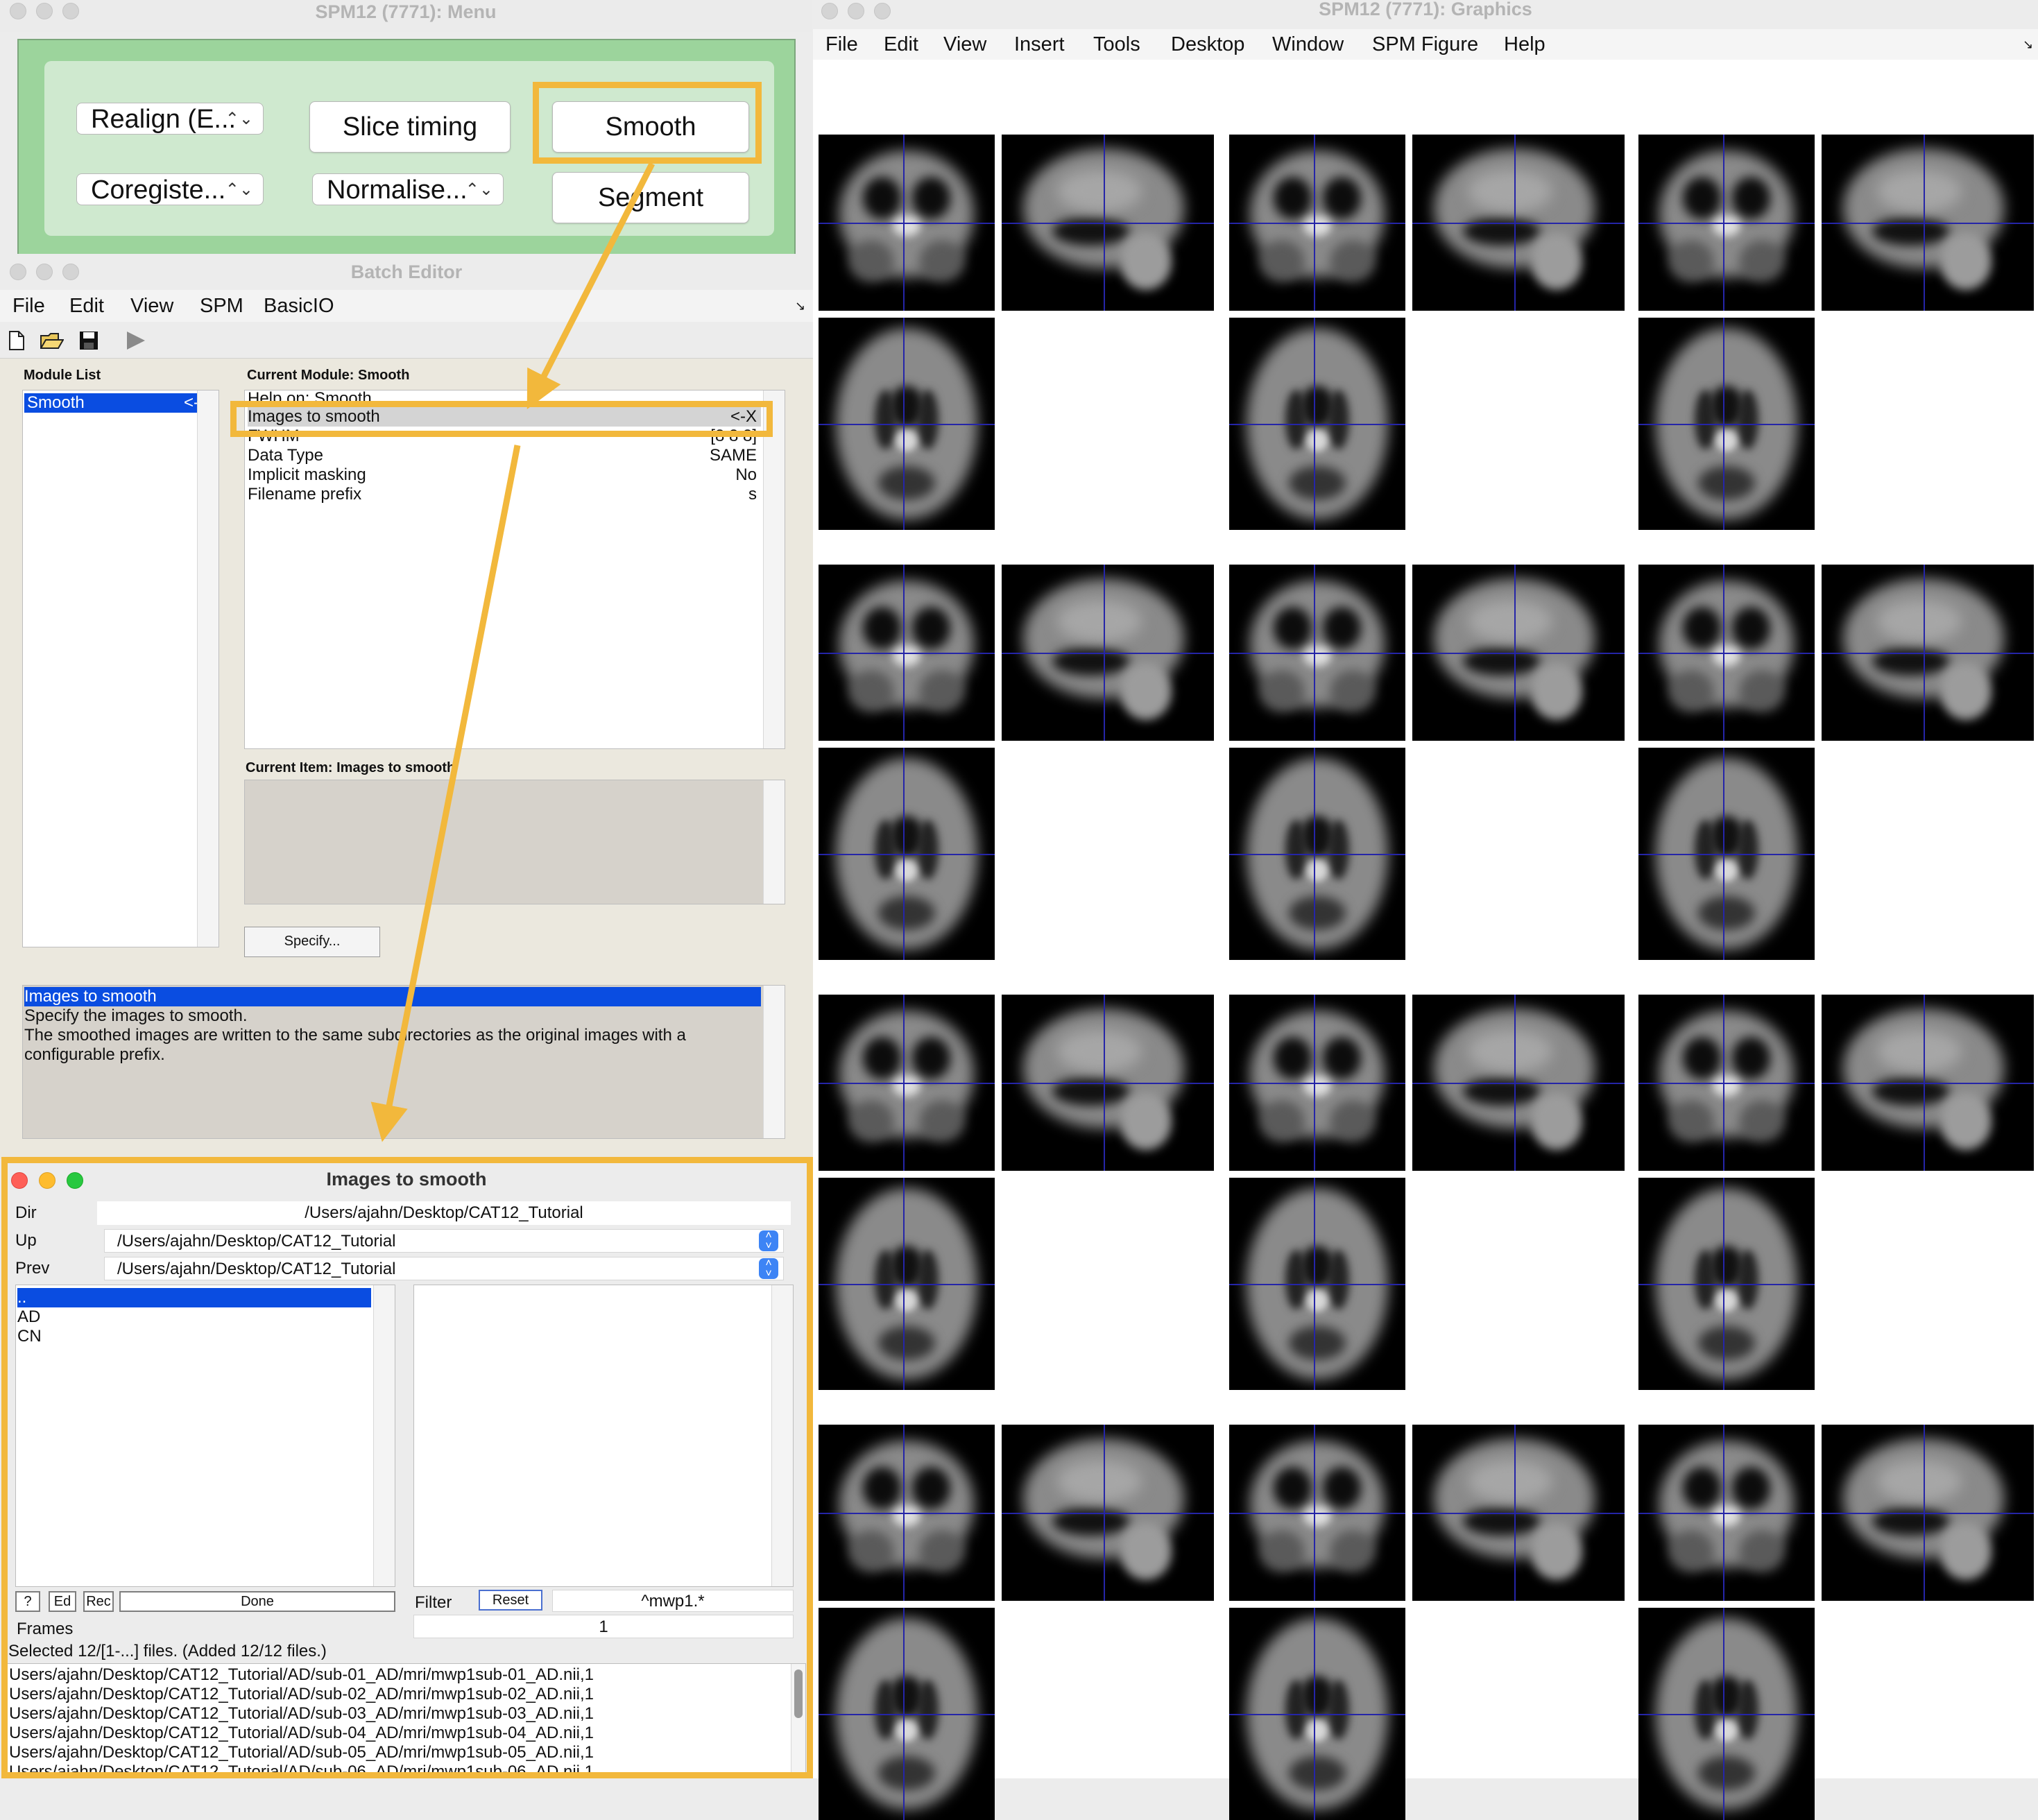 Image resolution: width=2038 pixels, height=1820 pixels. What do you see at coordinates (513, 652) in the screenshot?
I see `annotation-arrows` at bounding box center [513, 652].